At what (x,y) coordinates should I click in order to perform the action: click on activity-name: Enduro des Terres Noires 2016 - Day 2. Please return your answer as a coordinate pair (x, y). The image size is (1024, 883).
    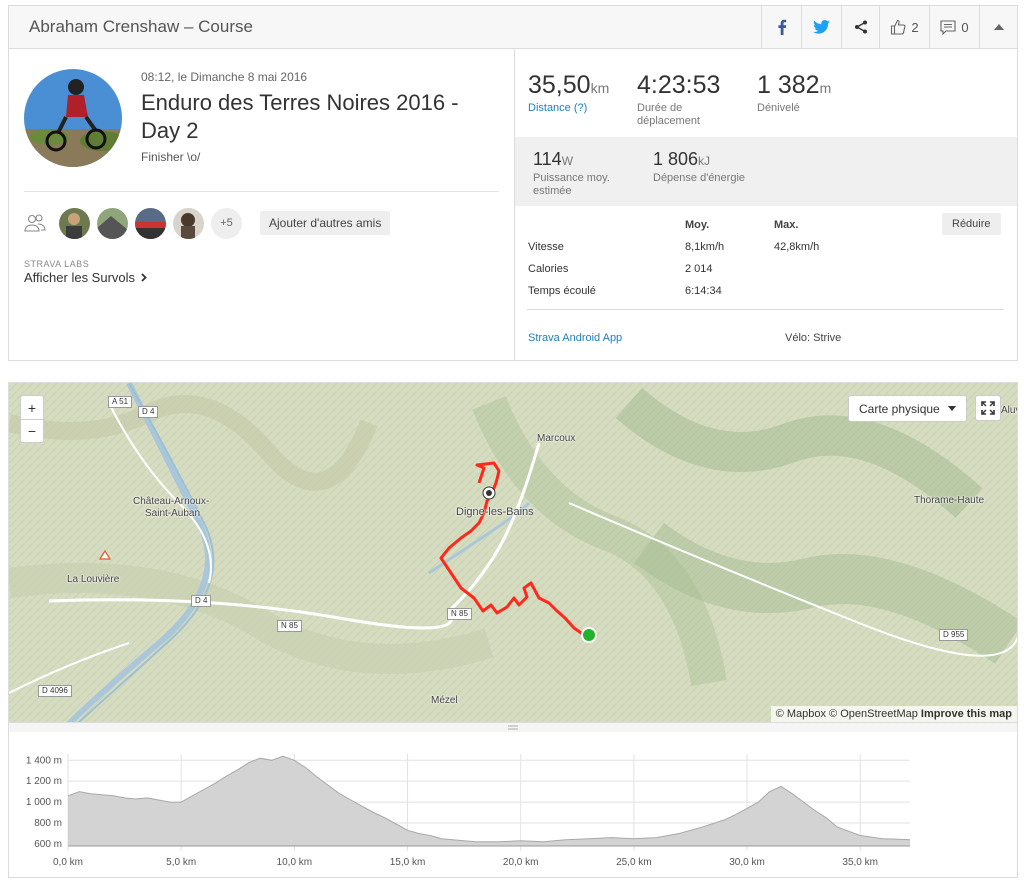
    Looking at the image, I should click on (300, 116).